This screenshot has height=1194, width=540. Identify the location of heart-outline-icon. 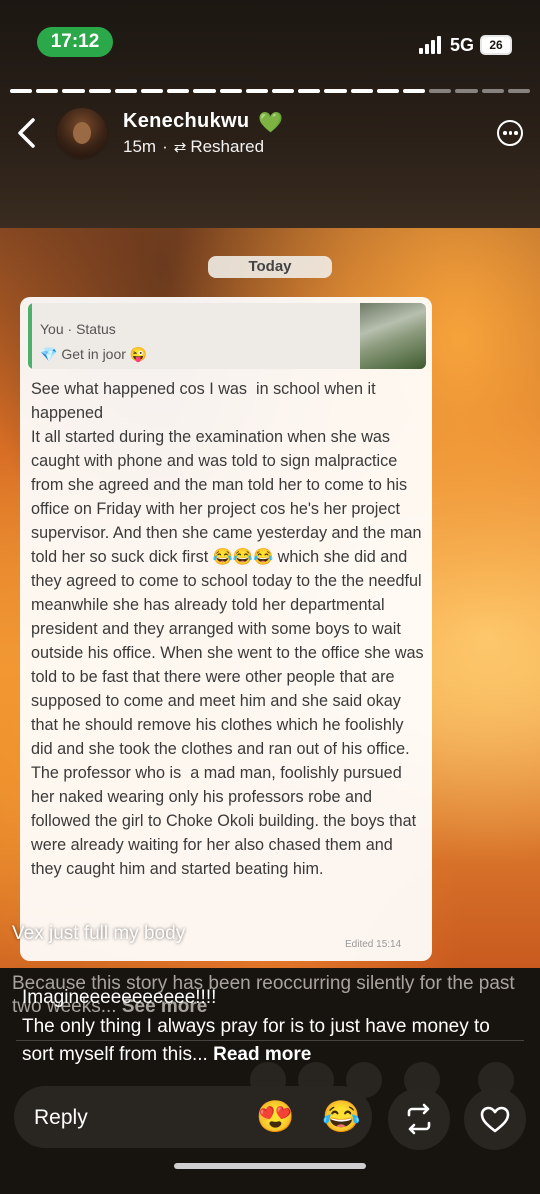
(495, 1119).